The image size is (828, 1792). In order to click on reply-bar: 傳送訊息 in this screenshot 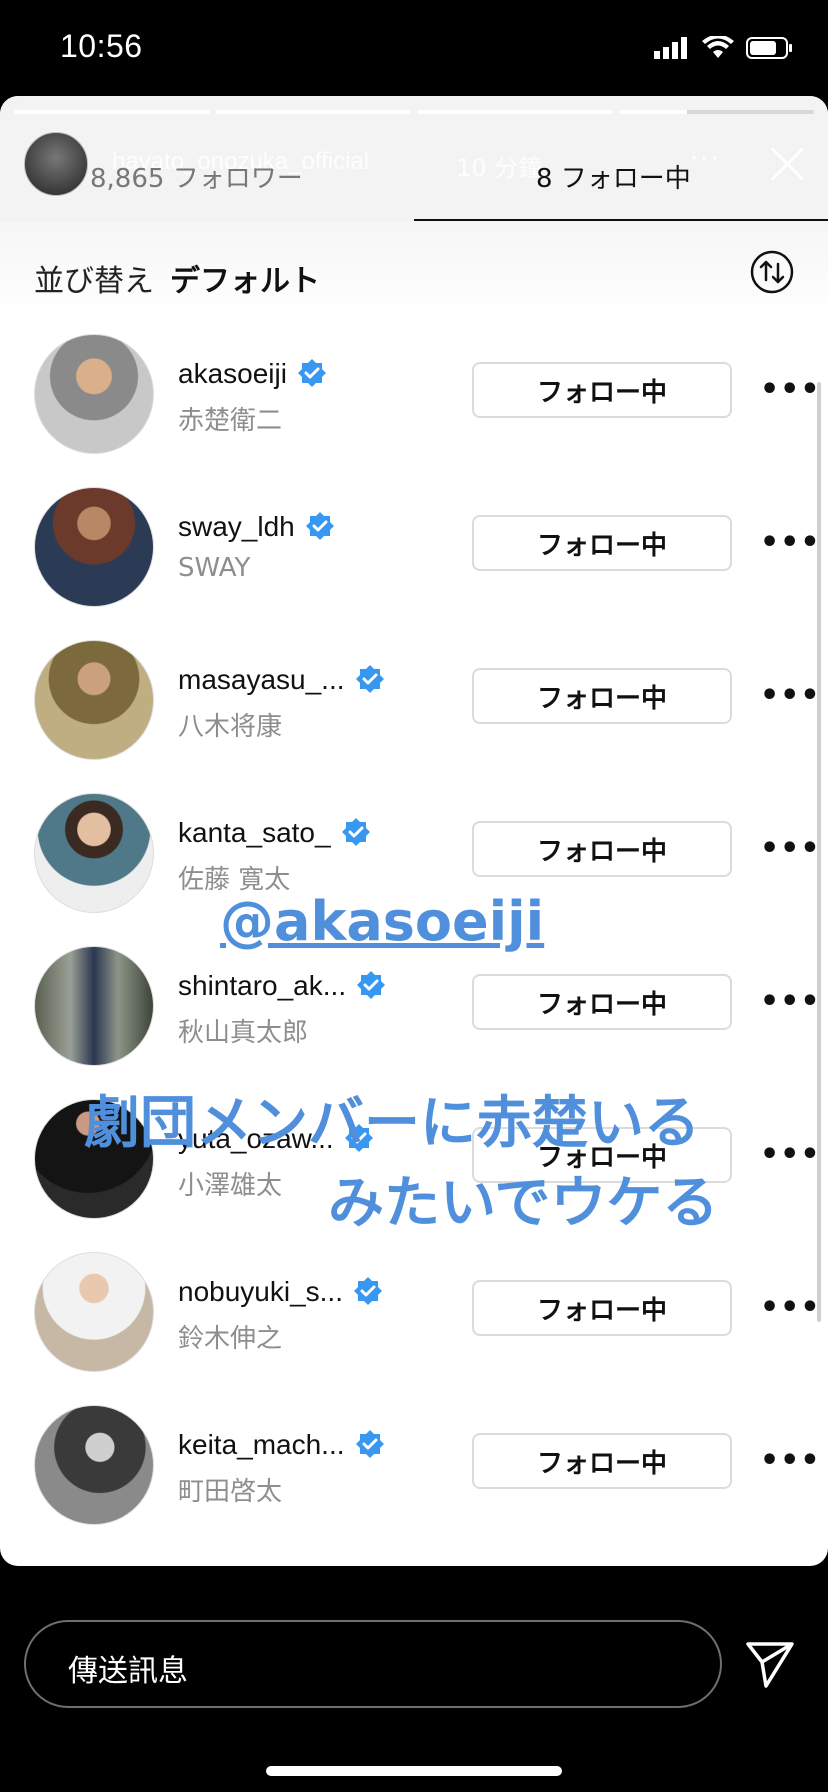, I will do `click(414, 1679)`.